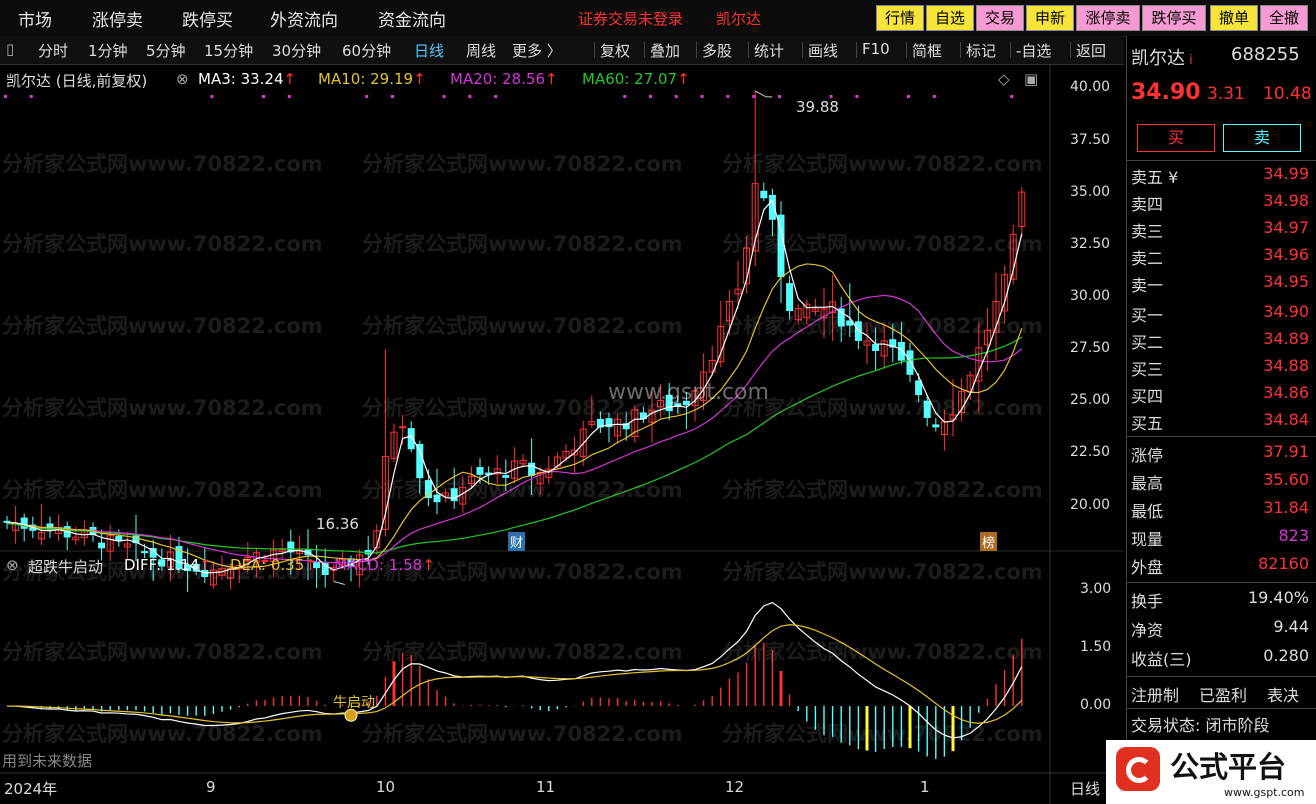 The image size is (1316, 804). Describe the element at coordinates (1278, 597) in the screenshot. I see `stat2-0-value: 19.40%` at that location.